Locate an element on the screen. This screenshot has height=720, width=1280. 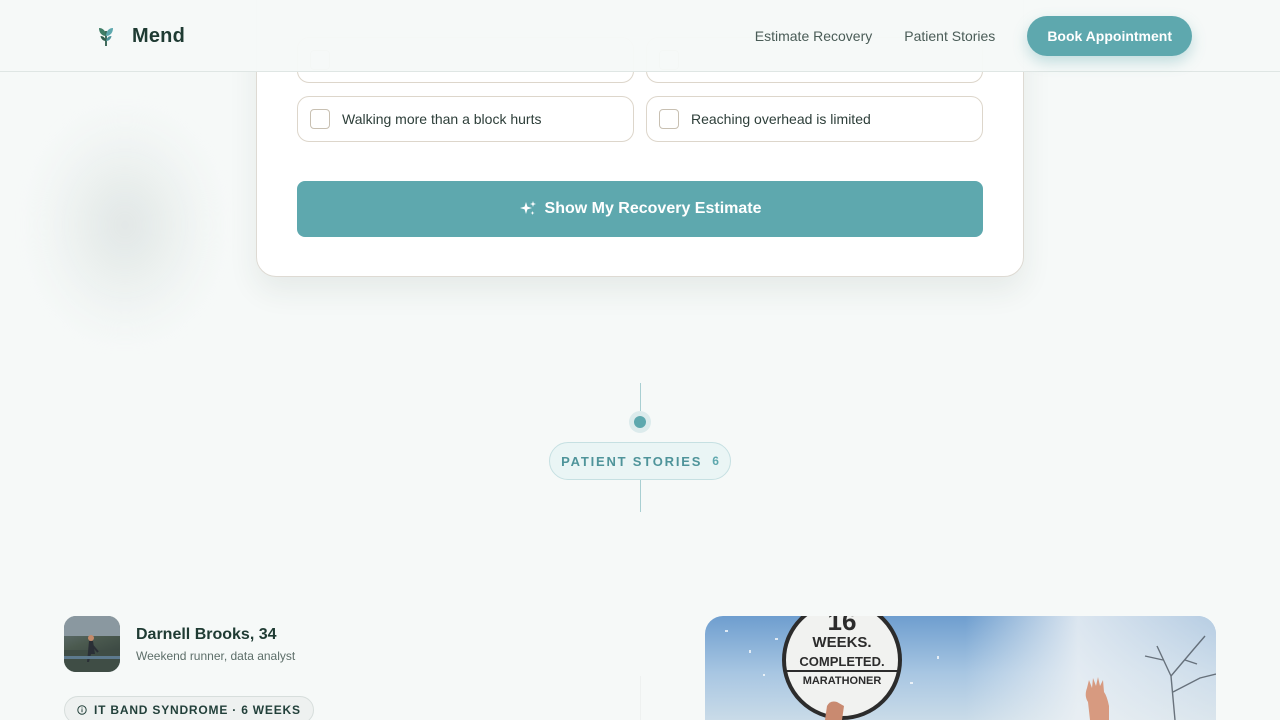
brand: Mend is located at coordinates (140, 36).